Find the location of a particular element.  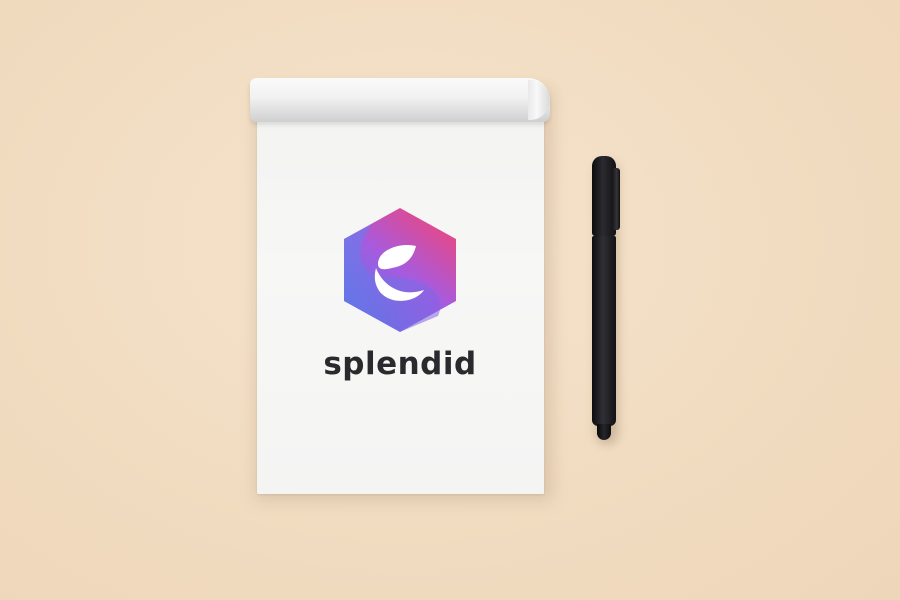

pen-clip is located at coordinates (616, 199).